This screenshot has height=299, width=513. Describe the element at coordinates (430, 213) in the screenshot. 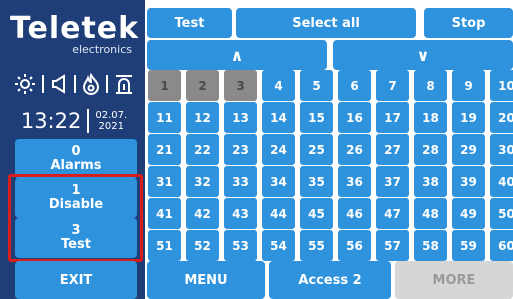

I see `zone-button-48: 48` at that location.